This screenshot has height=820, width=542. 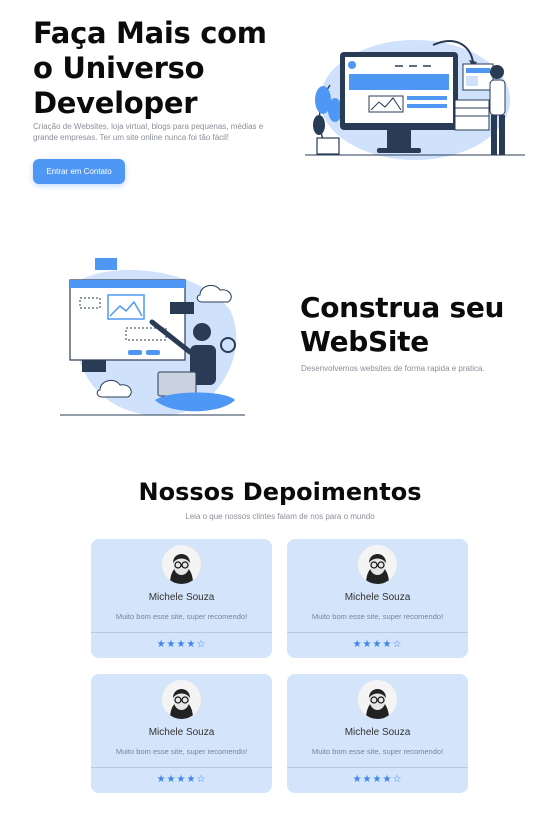 What do you see at coordinates (415, 100) in the screenshot?
I see `developer-monitor-illustration` at bounding box center [415, 100].